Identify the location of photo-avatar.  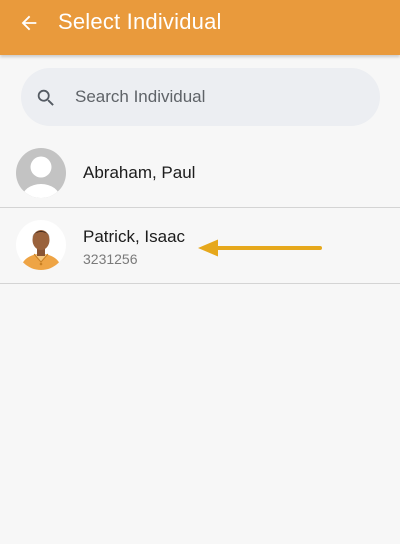
(41, 245).